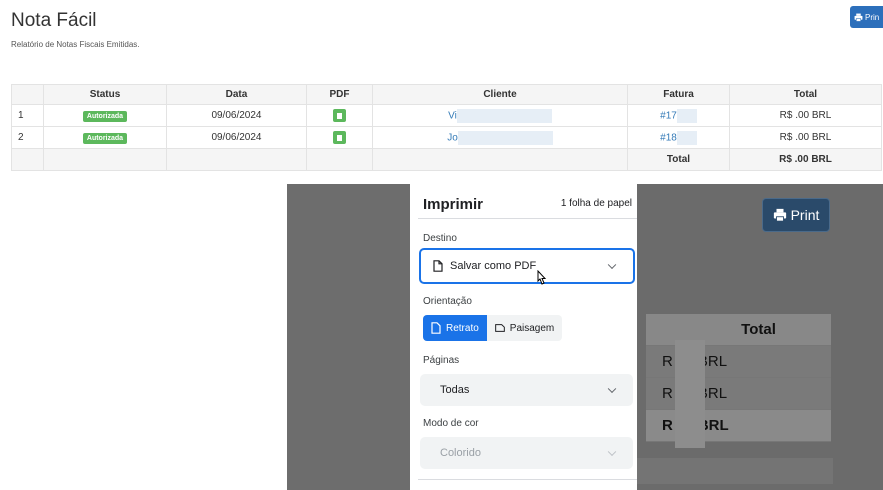  I want to click on destination-select: Salvar como PDF, so click(527, 266).